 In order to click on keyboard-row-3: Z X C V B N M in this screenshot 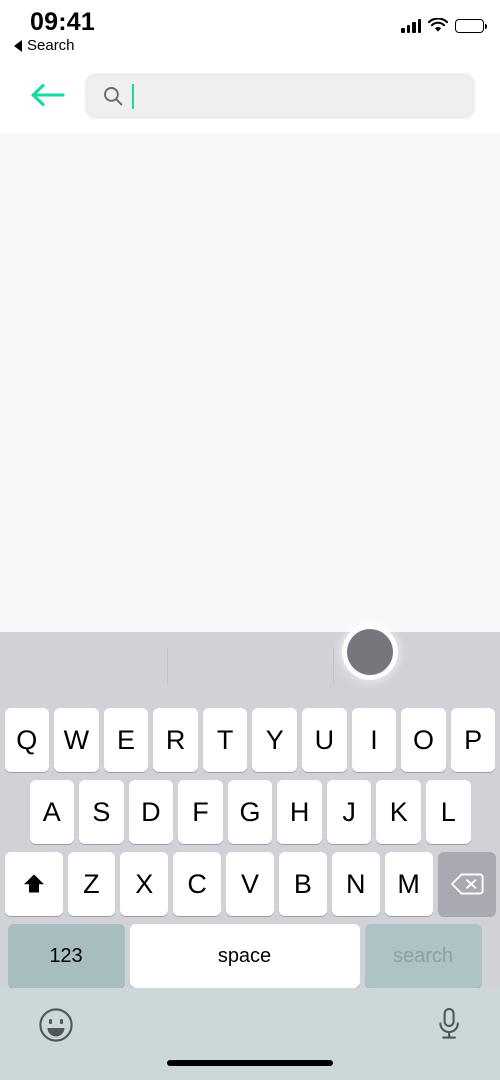, I will do `click(250, 884)`.